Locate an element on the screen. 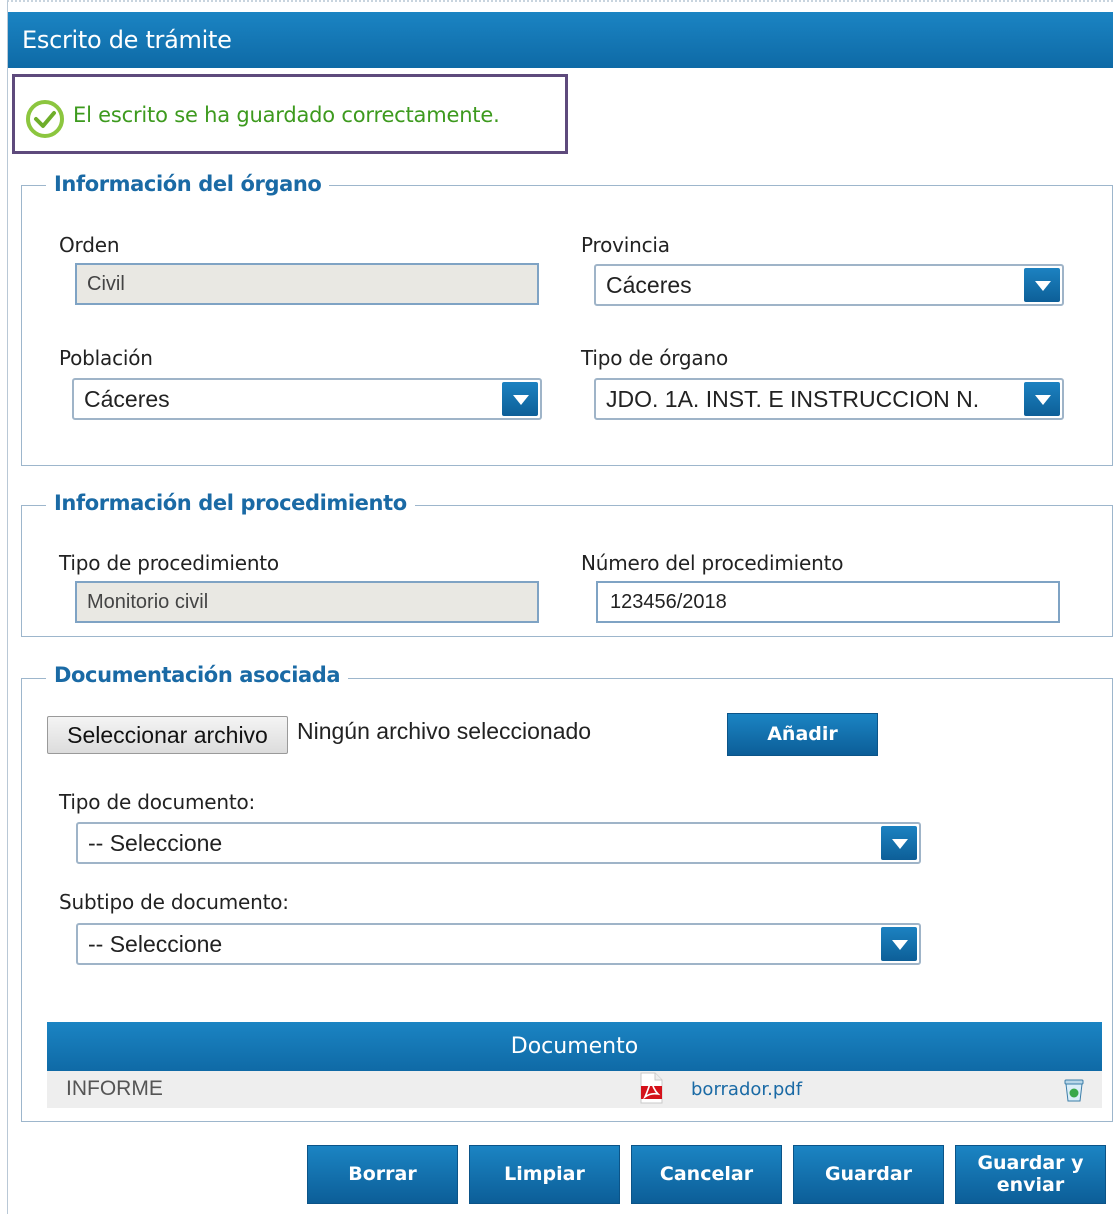 The image size is (1113, 1214). delete-icon is located at coordinates (1074, 1090).